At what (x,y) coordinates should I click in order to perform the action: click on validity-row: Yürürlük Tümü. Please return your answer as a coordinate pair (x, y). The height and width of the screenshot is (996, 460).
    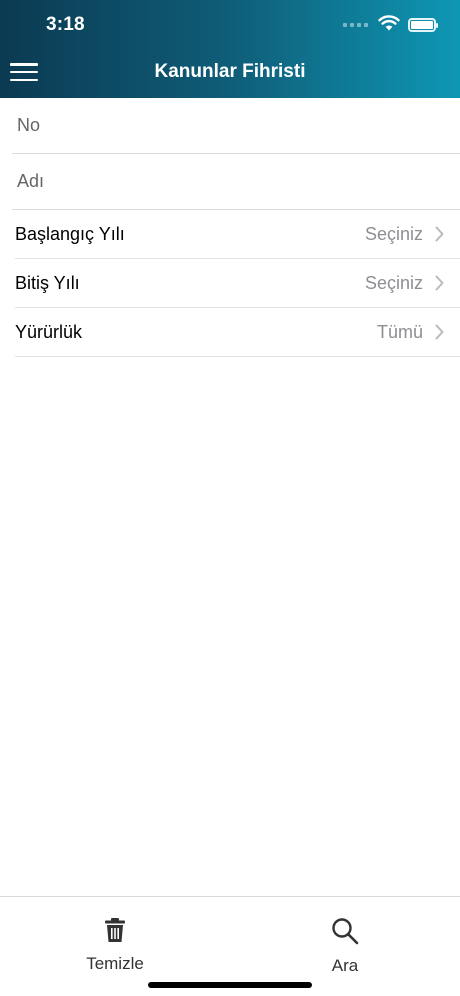
    Looking at the image, I should click on (237, 332).